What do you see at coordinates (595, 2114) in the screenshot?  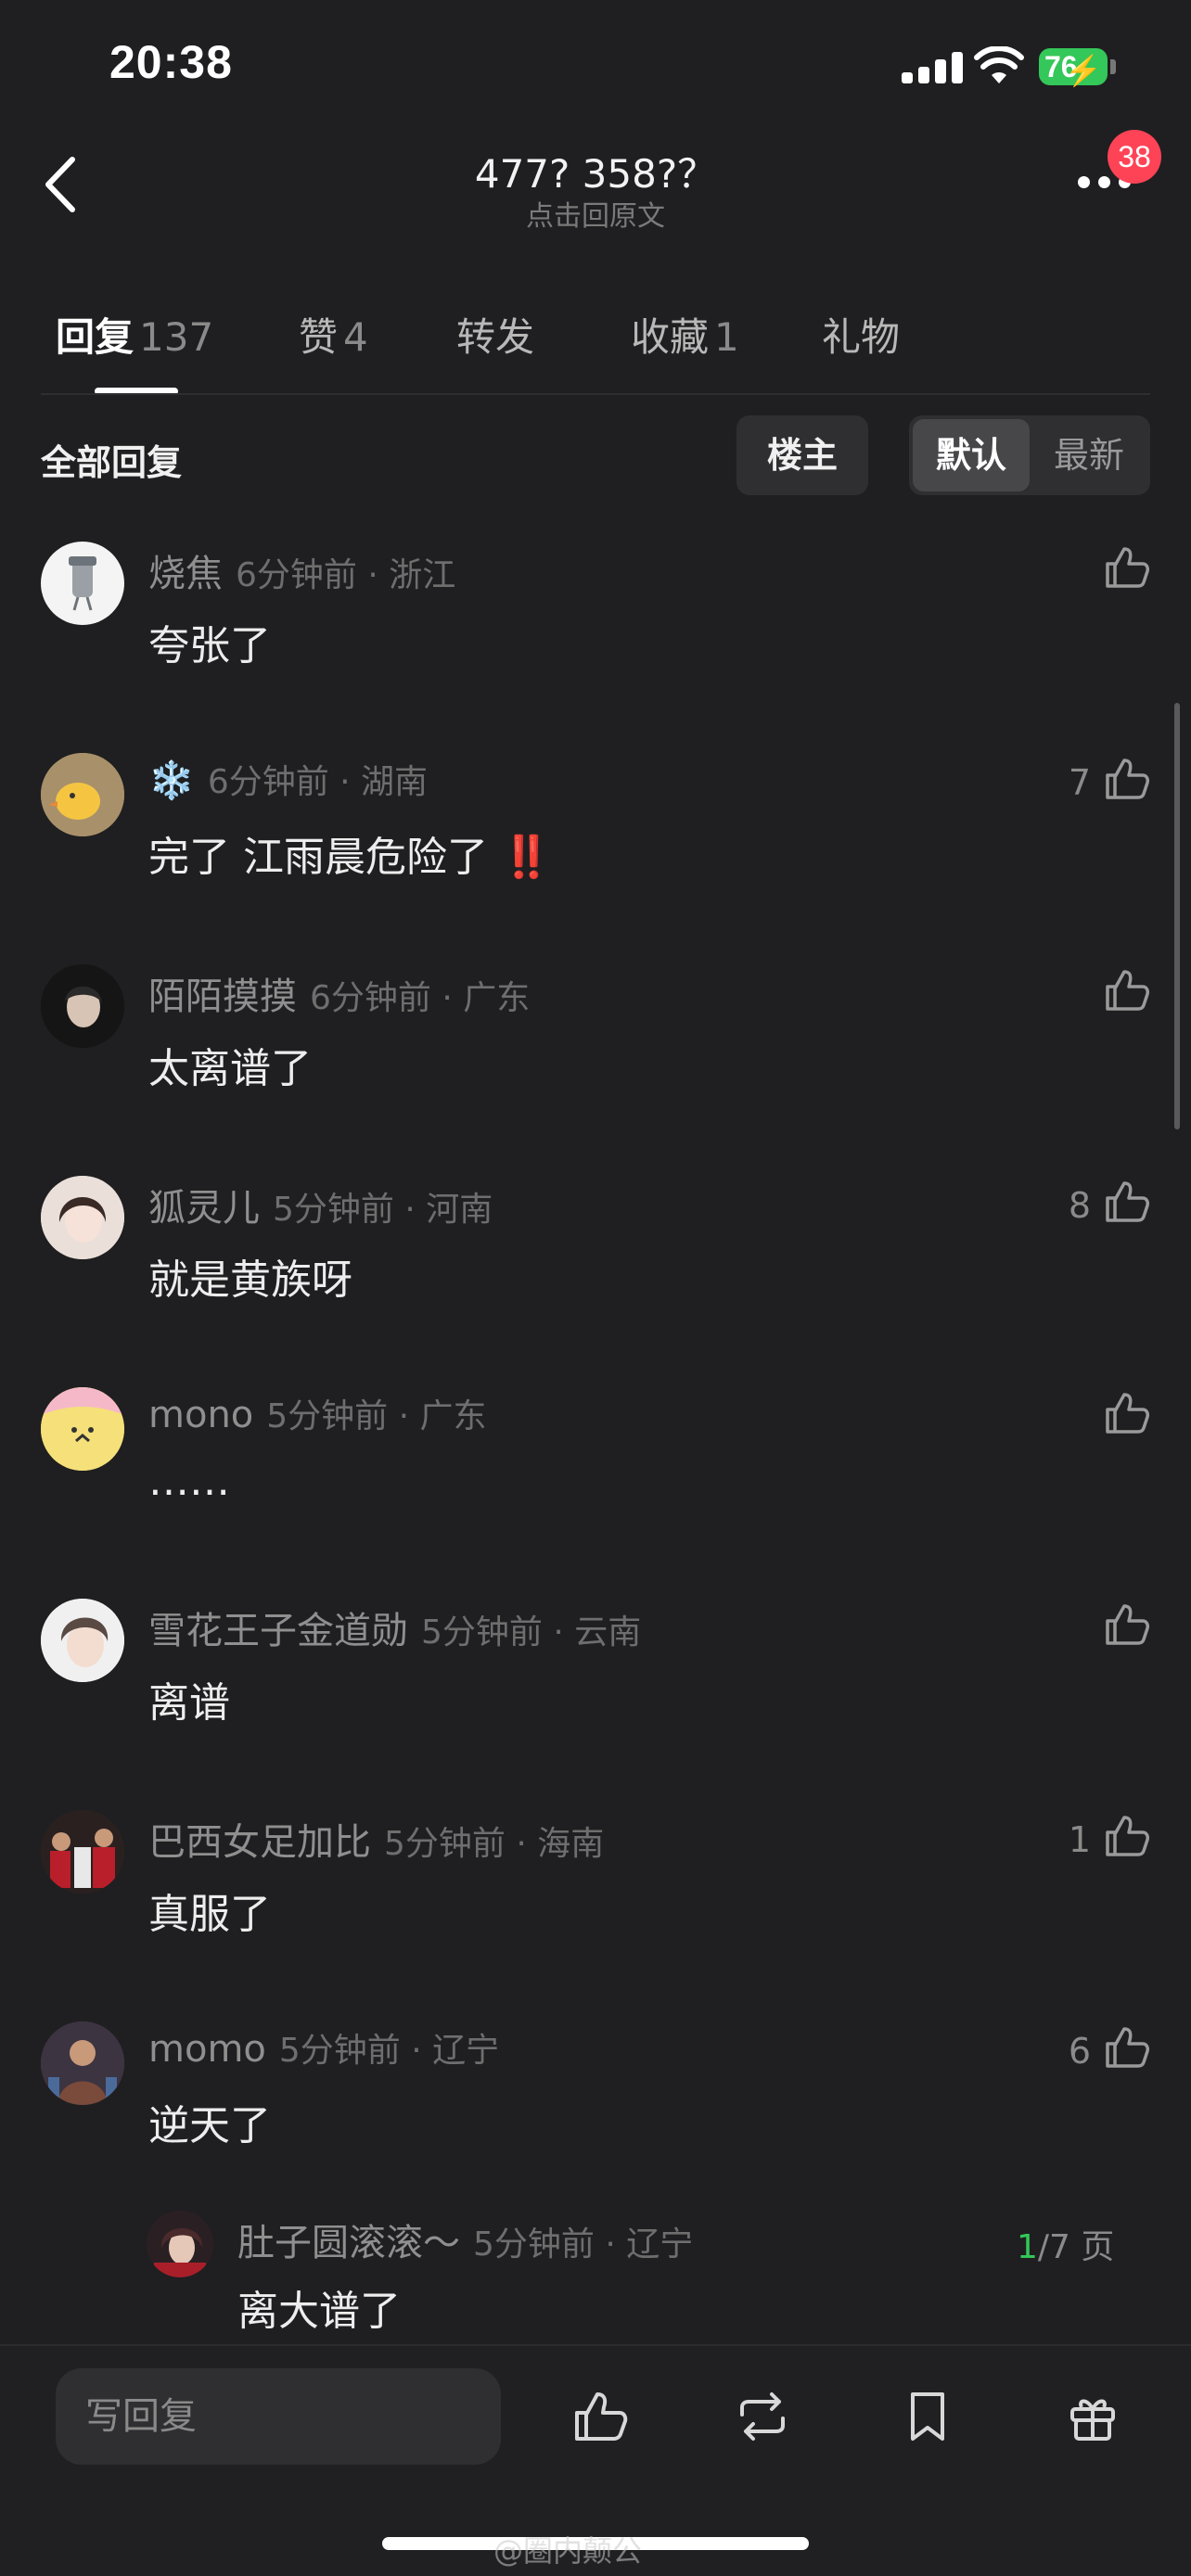 I see `comment-item: momo 5分钟前 · 辽宁 逆天了 6` at bounding box center [595, 2114].